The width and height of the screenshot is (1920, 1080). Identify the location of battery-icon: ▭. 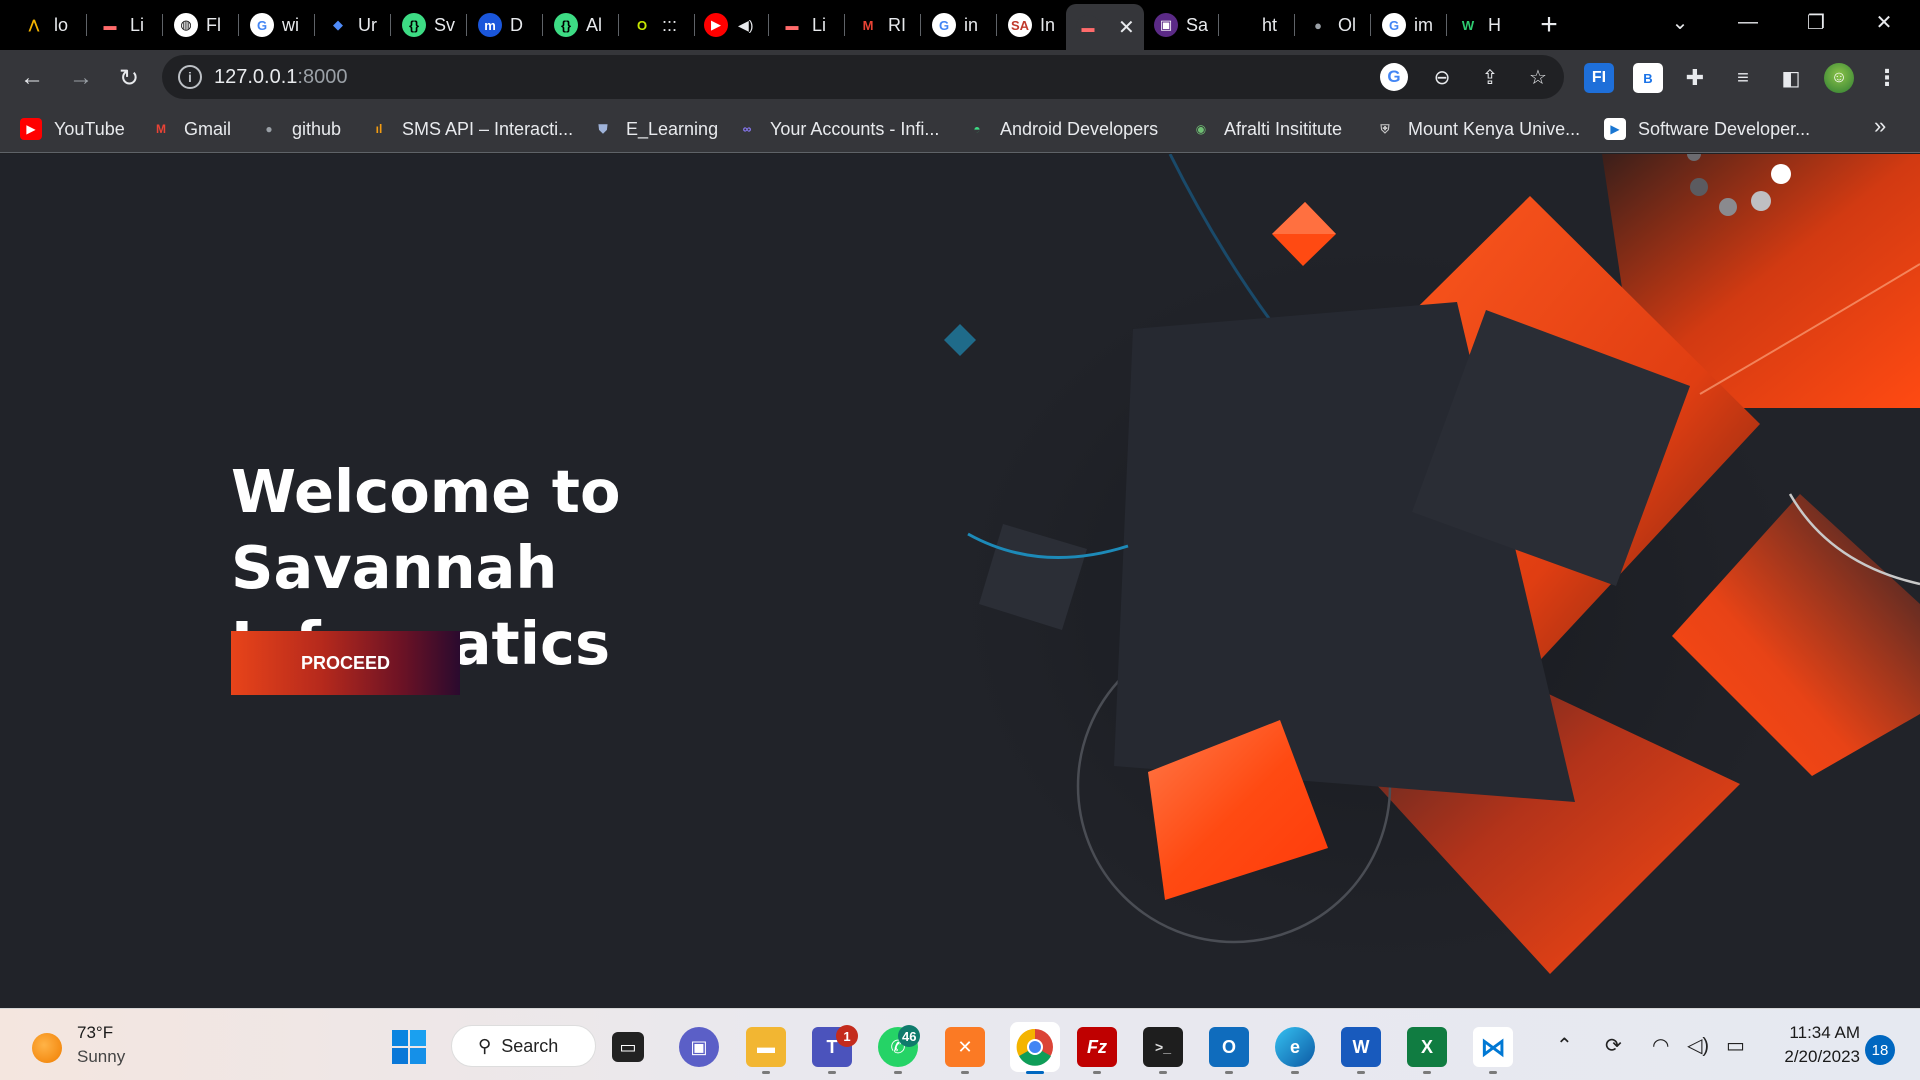
(1735, 1045).